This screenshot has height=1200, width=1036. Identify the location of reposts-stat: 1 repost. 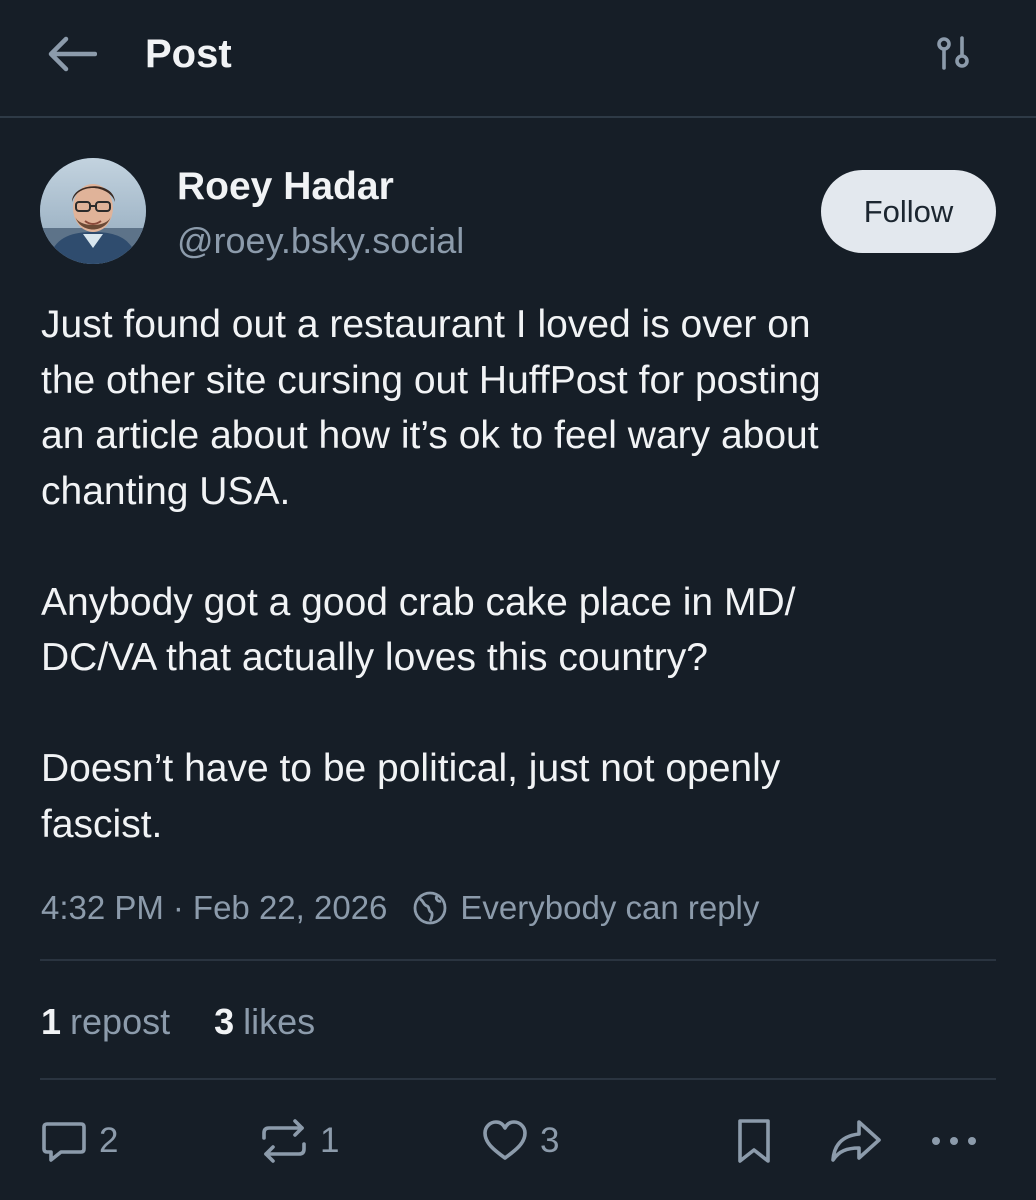
(105, 1022).